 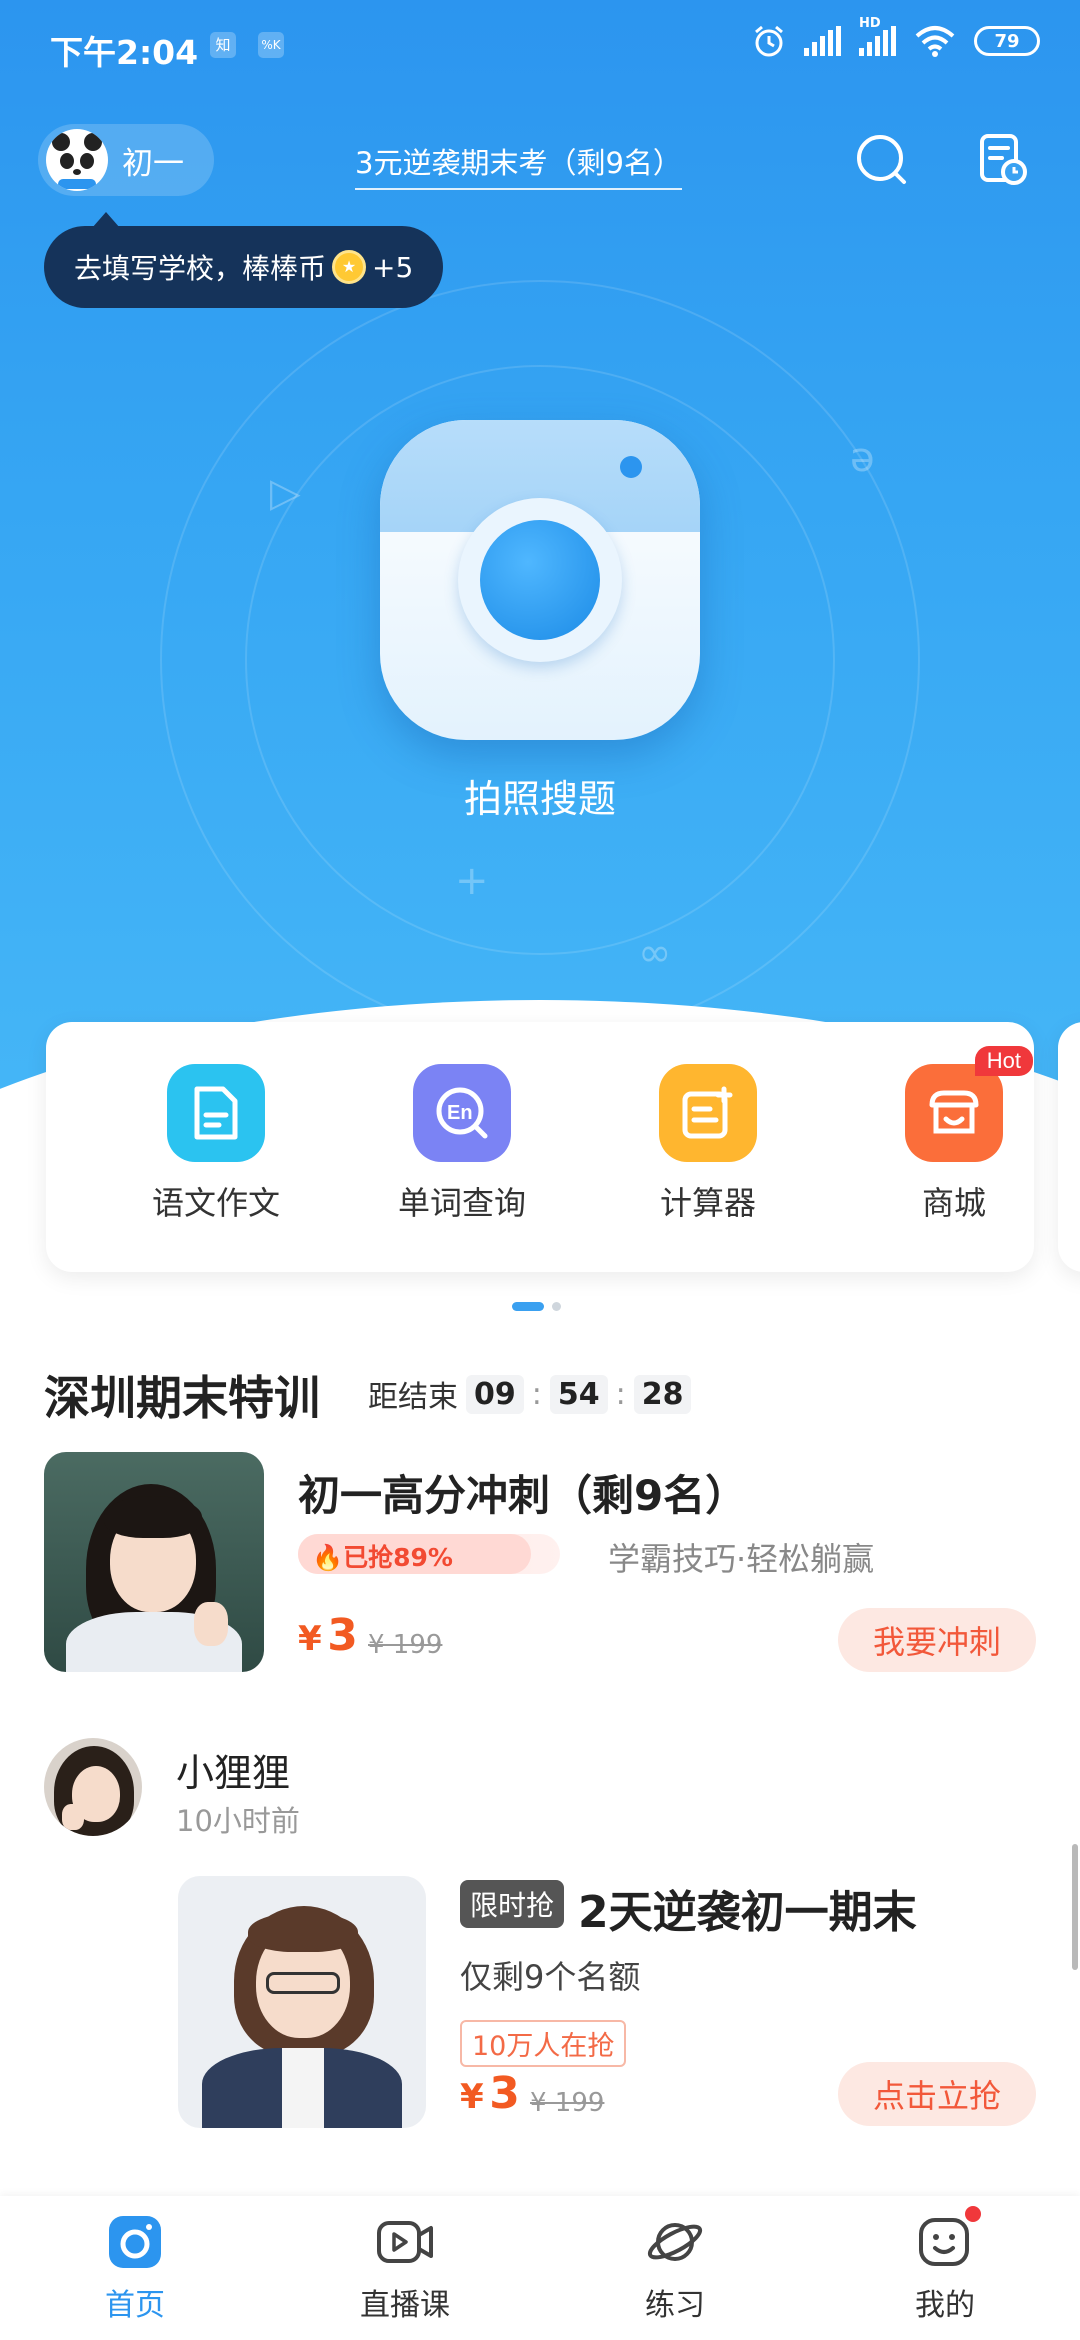 I want to click on hot-badge: Hot, so click(x=1003, y=1061).